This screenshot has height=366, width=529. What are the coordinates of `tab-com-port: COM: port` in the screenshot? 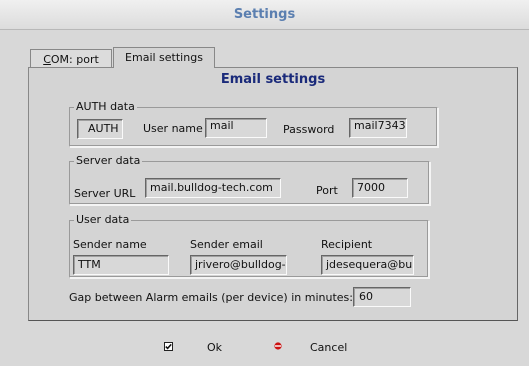 It's located at (71, 59).